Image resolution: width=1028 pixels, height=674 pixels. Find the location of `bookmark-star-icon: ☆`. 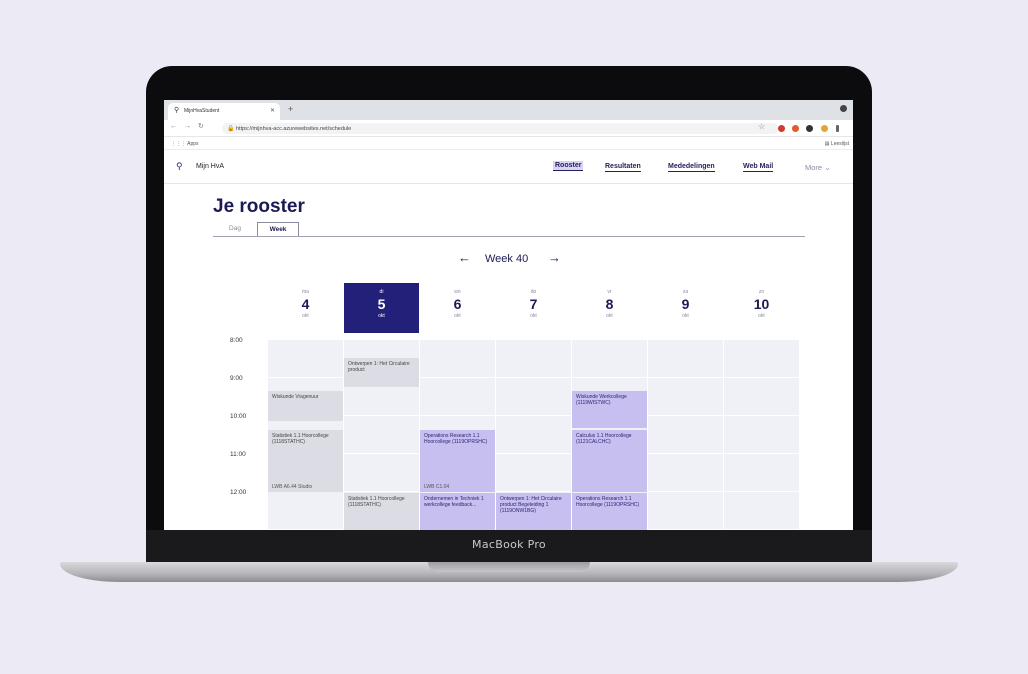

bookmark-star-icon: ☆ is located at coordinates (761, 127).